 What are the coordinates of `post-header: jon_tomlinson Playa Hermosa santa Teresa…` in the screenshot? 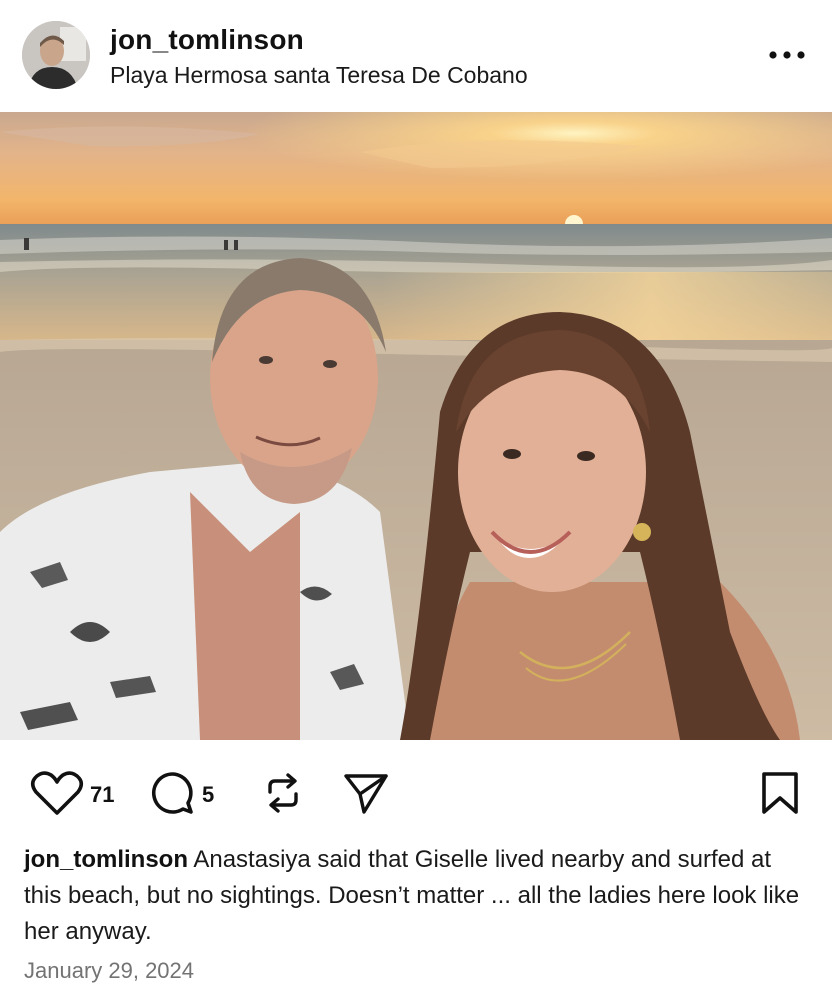 It's located at (416, 56).